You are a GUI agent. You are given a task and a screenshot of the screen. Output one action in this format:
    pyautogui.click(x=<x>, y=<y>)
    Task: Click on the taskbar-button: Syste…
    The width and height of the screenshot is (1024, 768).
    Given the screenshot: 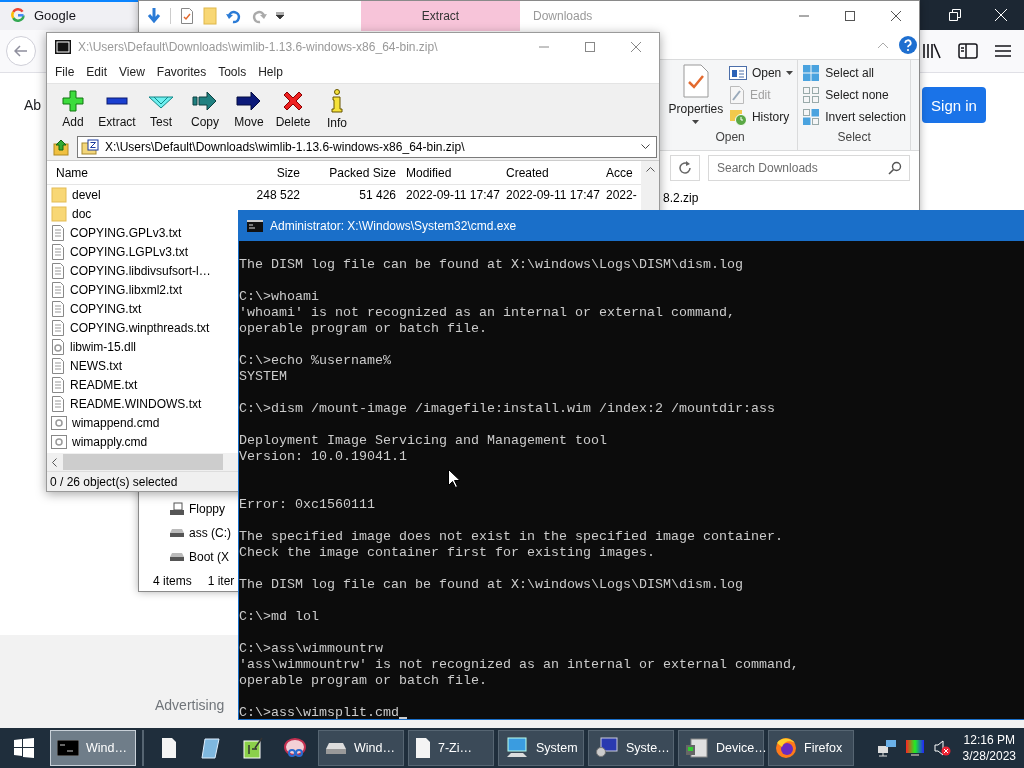 What is the action you would take?
    pyautogui.click(x=631, y=748)
    